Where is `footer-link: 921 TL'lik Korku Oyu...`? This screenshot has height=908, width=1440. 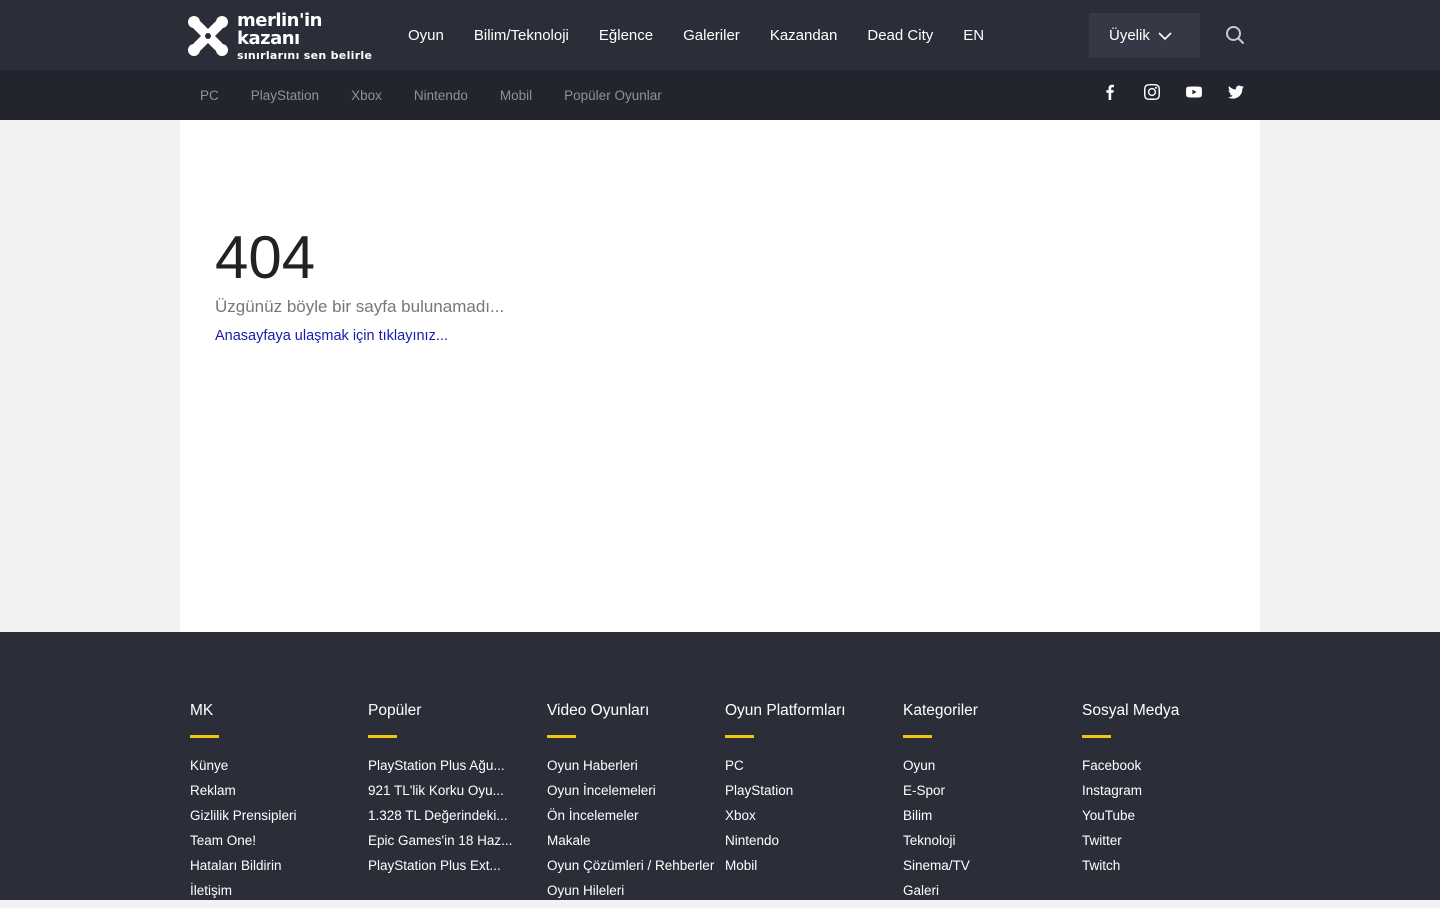
footer-link: 921 TL'lik Korku Oyu... is located at coordinates (453, 795).